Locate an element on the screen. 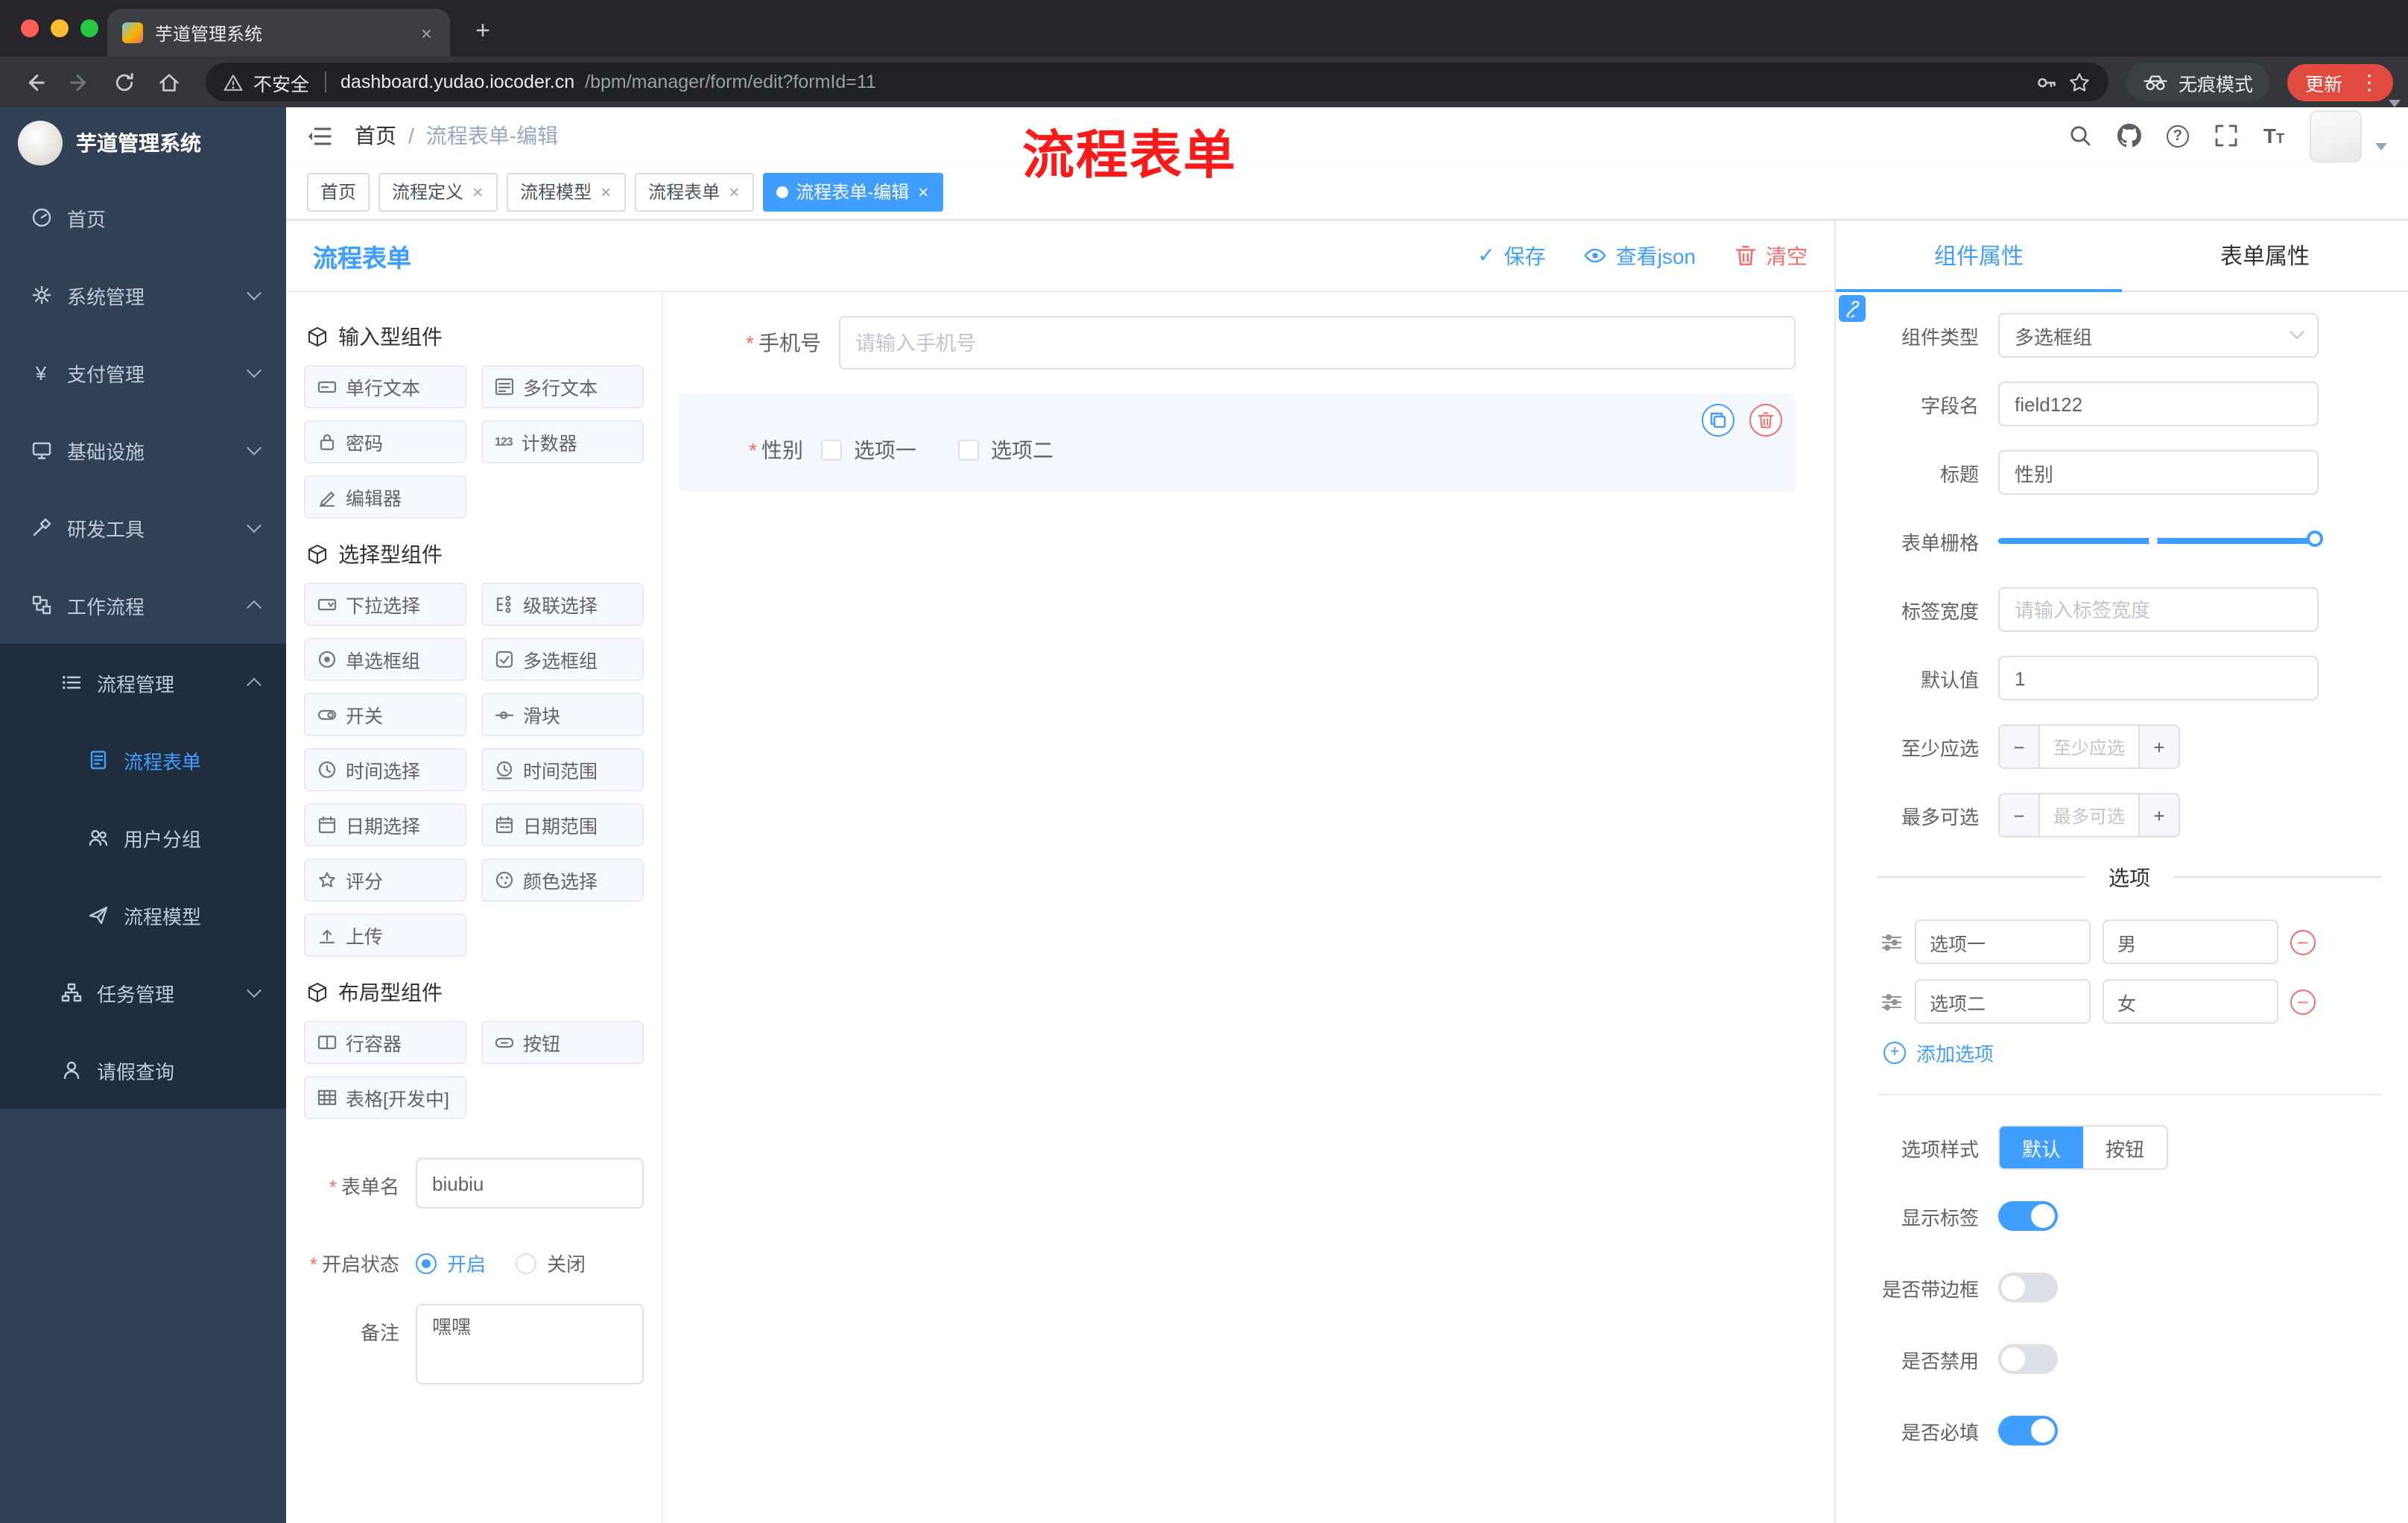  phone-input is located at coordinates (1317, 343).